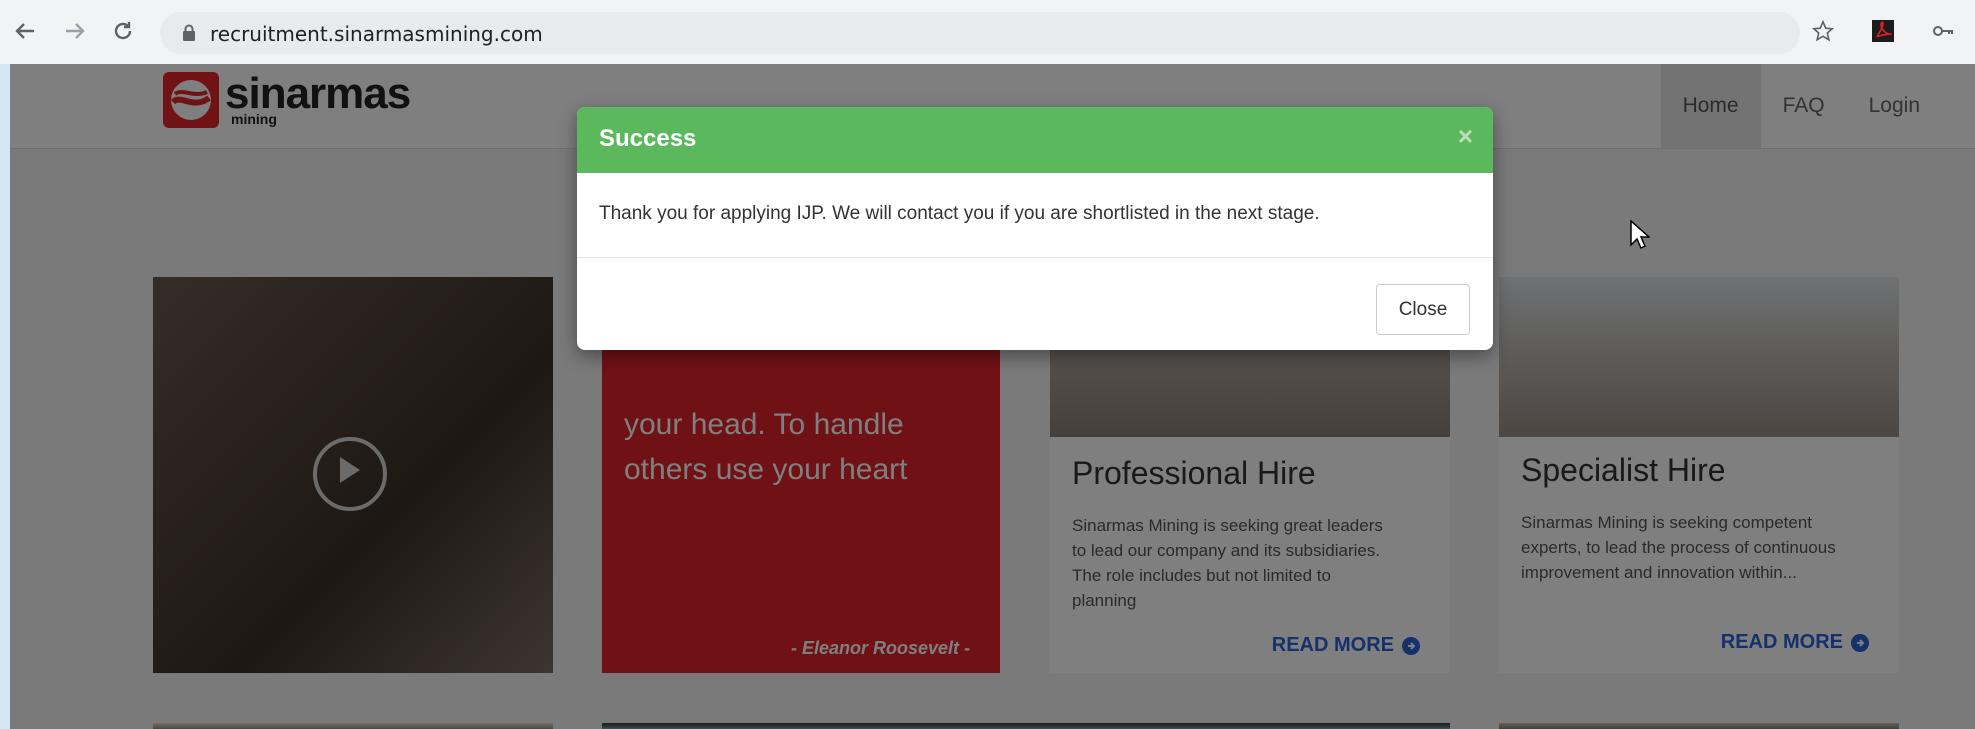 The width and height of the screenshot is (1975, 729). I want to click on forward-button, so click(75, 31).